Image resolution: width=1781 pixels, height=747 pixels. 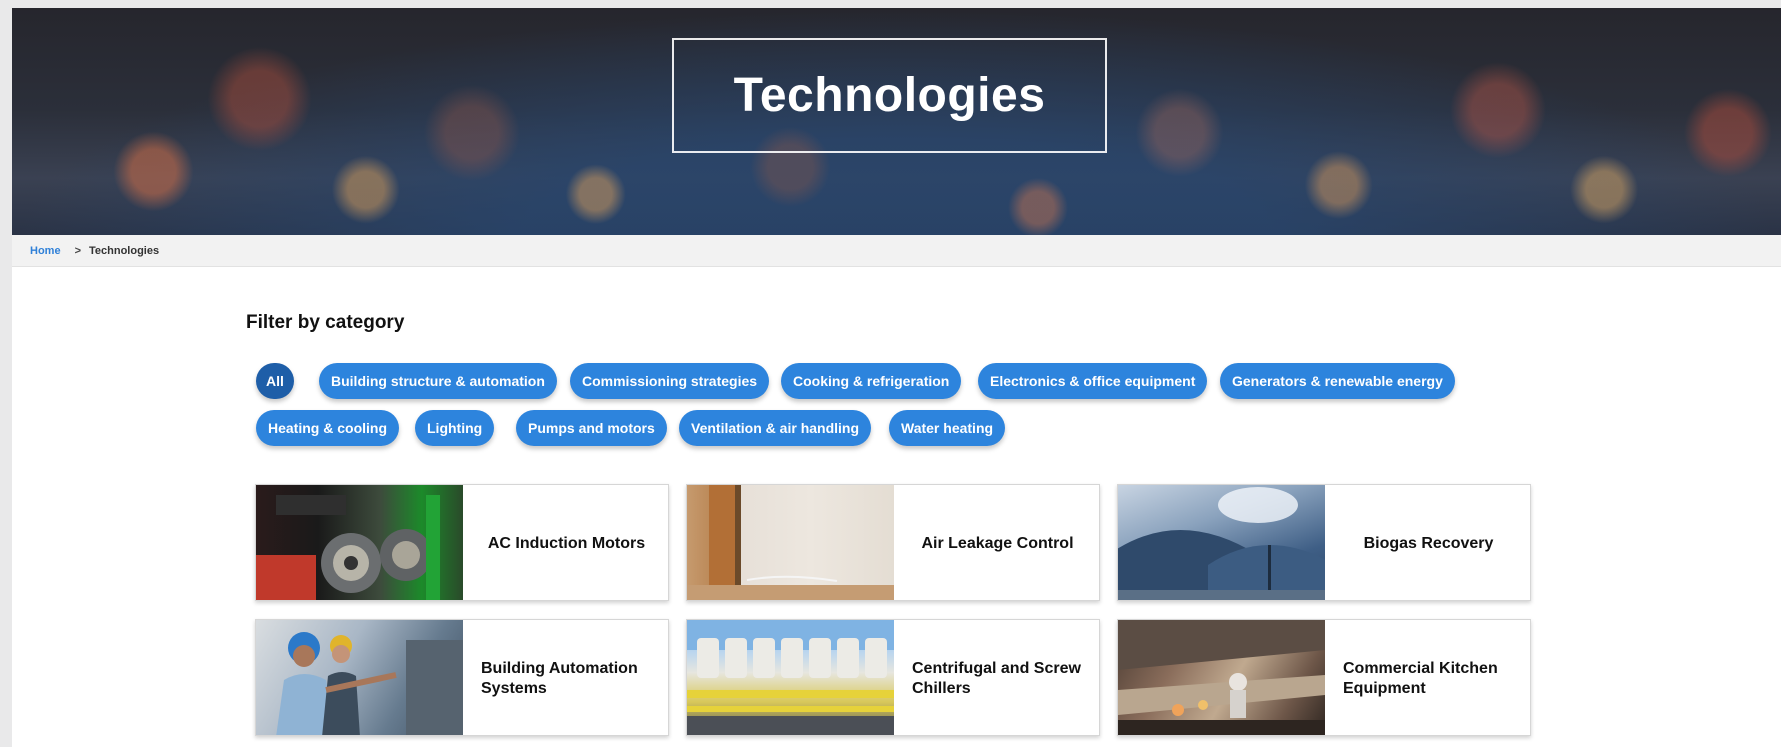 I want to click on filter-heading: Filter by category, so click(x=325, y=322).